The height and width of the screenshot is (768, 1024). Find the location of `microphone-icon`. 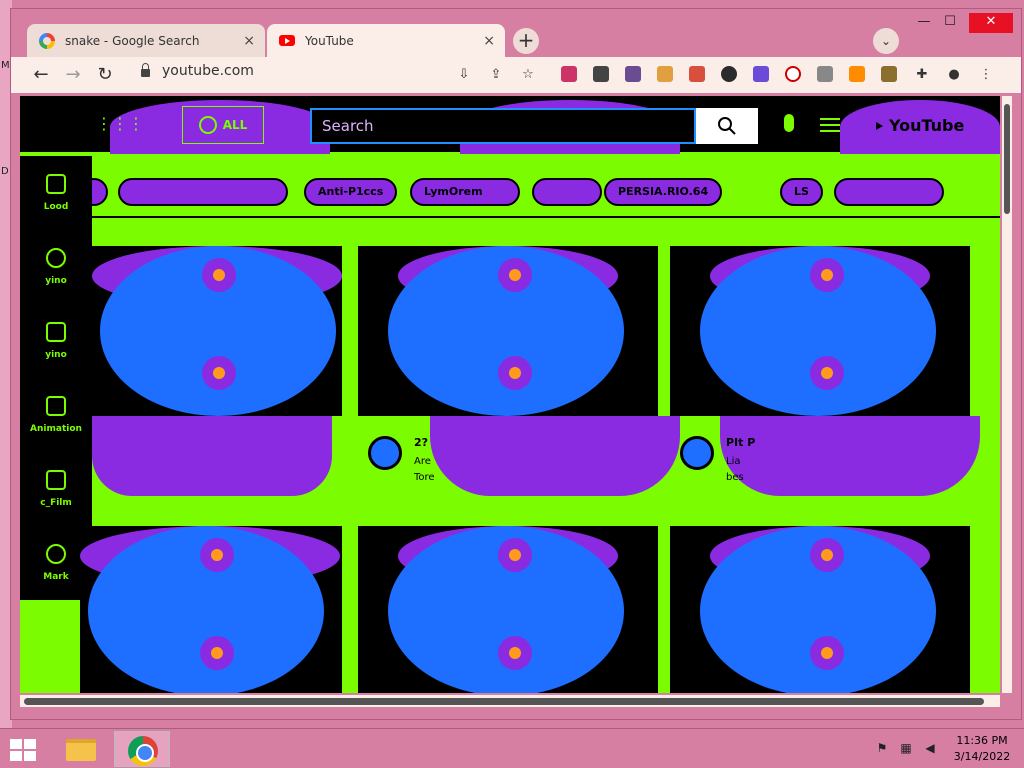

microphone-icon is located at coordinates (789, 123).